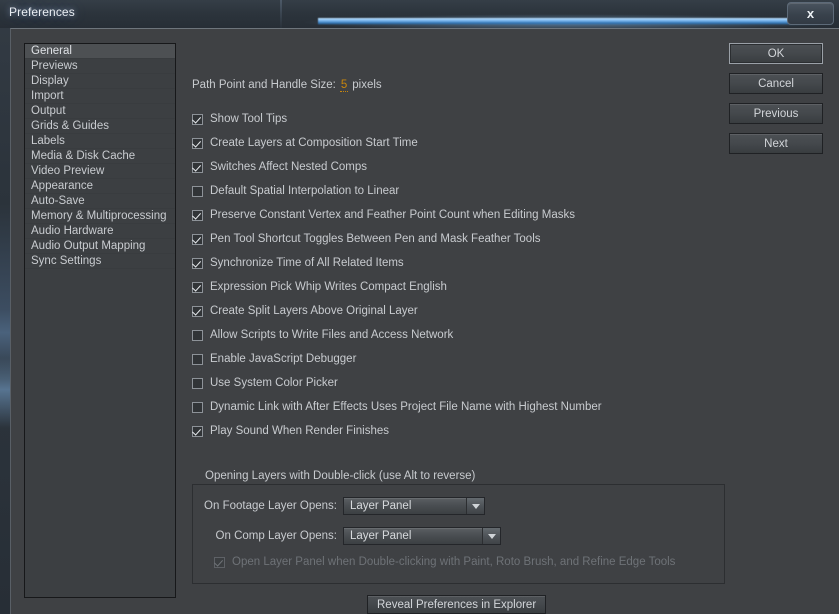 The width and height of the screenshot is (839, 614). Describe the element at coordinates (100, 216) in the screenshot. I see `sidebar-item-memory-multiprocessing: Memory & Multiprocessing` at that location.